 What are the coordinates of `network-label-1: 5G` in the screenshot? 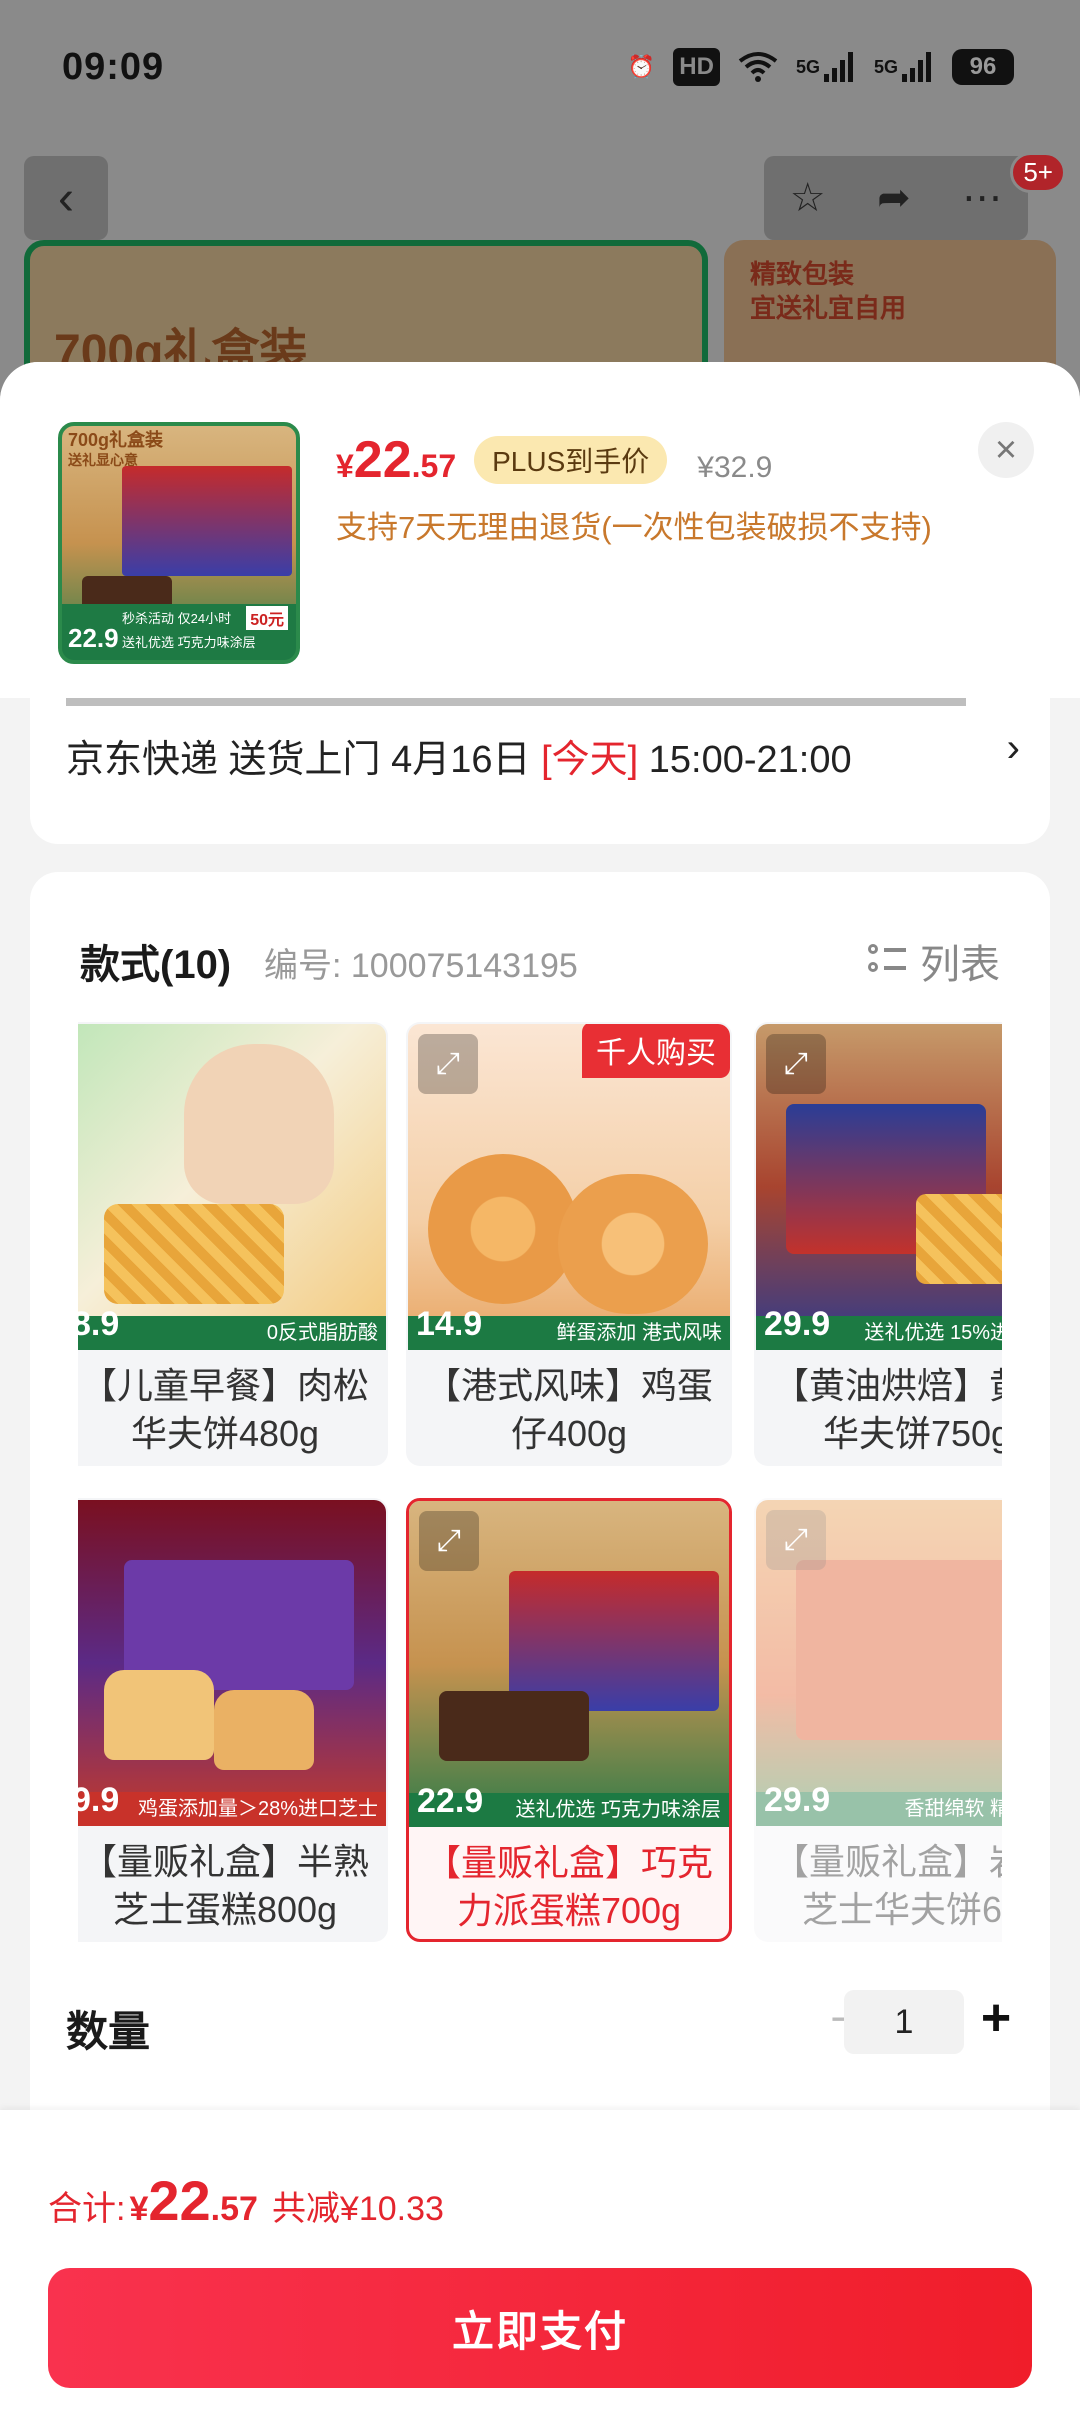 It's located at (807, 66).